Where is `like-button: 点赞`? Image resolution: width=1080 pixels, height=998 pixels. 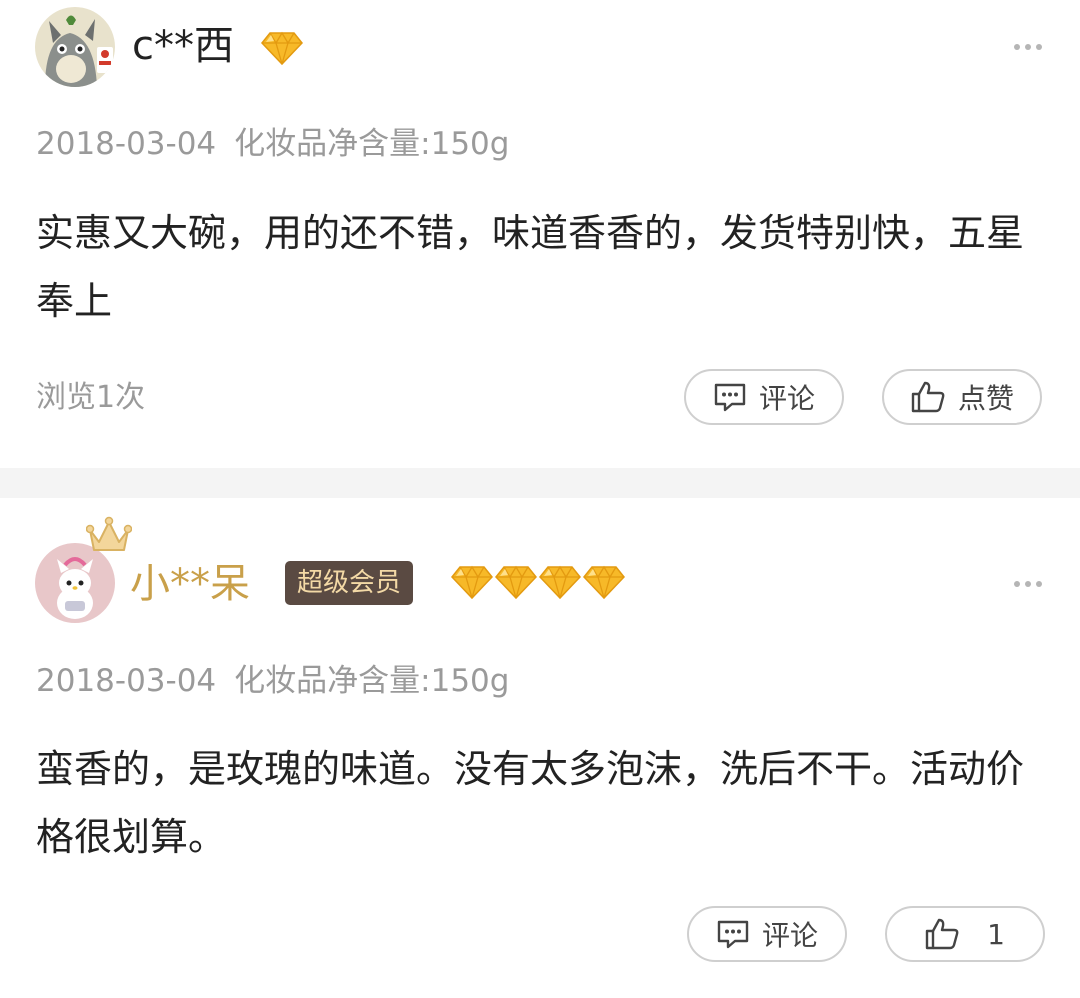
like-button: 点赞 is located at coordinates (962, 397).